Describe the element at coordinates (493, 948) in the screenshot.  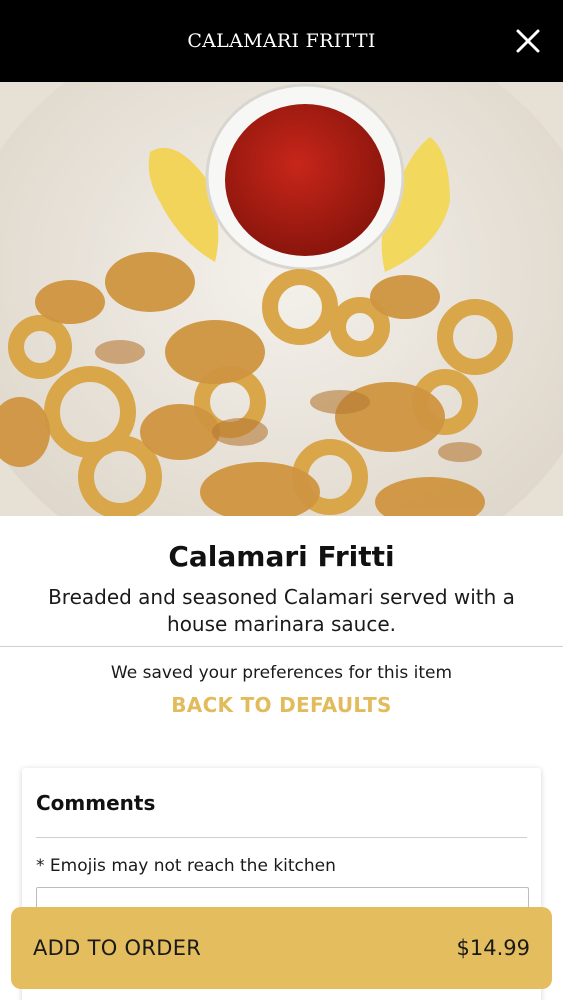
I see `order-price: $14.99` at that location.